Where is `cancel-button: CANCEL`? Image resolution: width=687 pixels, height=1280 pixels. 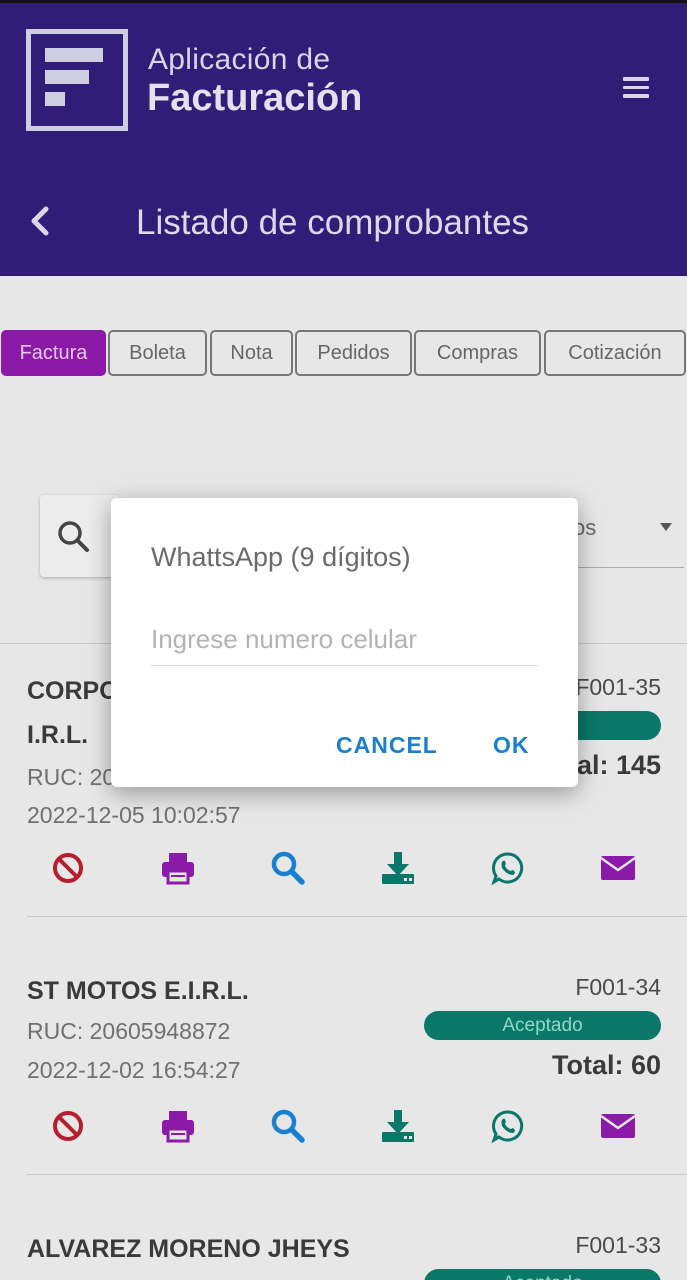
cancel-button: CANCEL is located at coordinates (387, 745).